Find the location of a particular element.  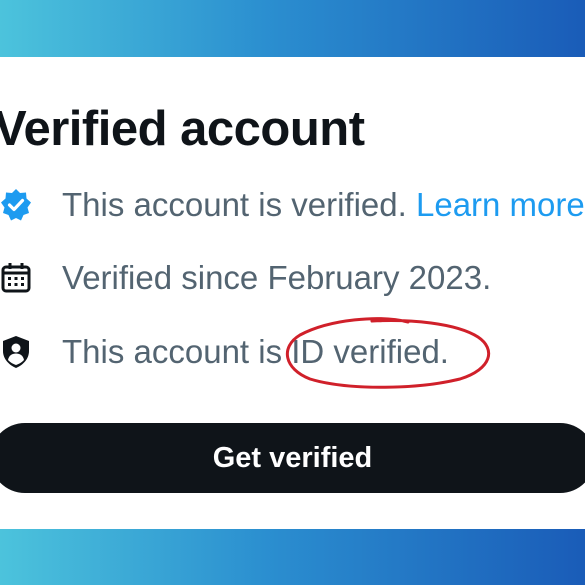

id-verified-row: This account is ID verified. is located at coordinates (292, 352).